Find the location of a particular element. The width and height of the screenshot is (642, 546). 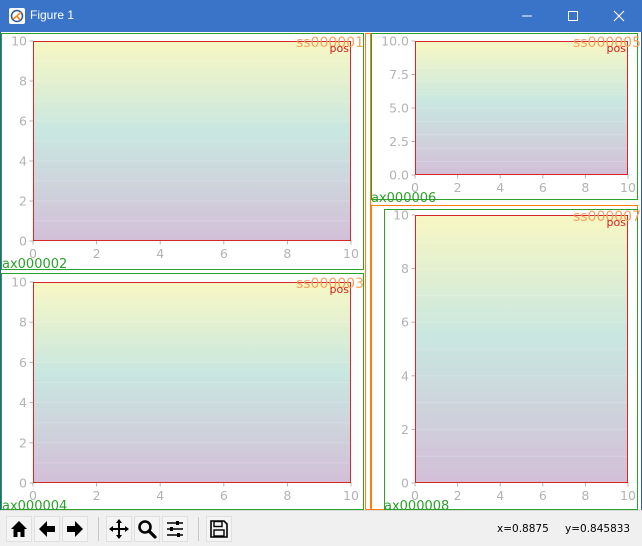

home-button is located at coordinates (19, 529).